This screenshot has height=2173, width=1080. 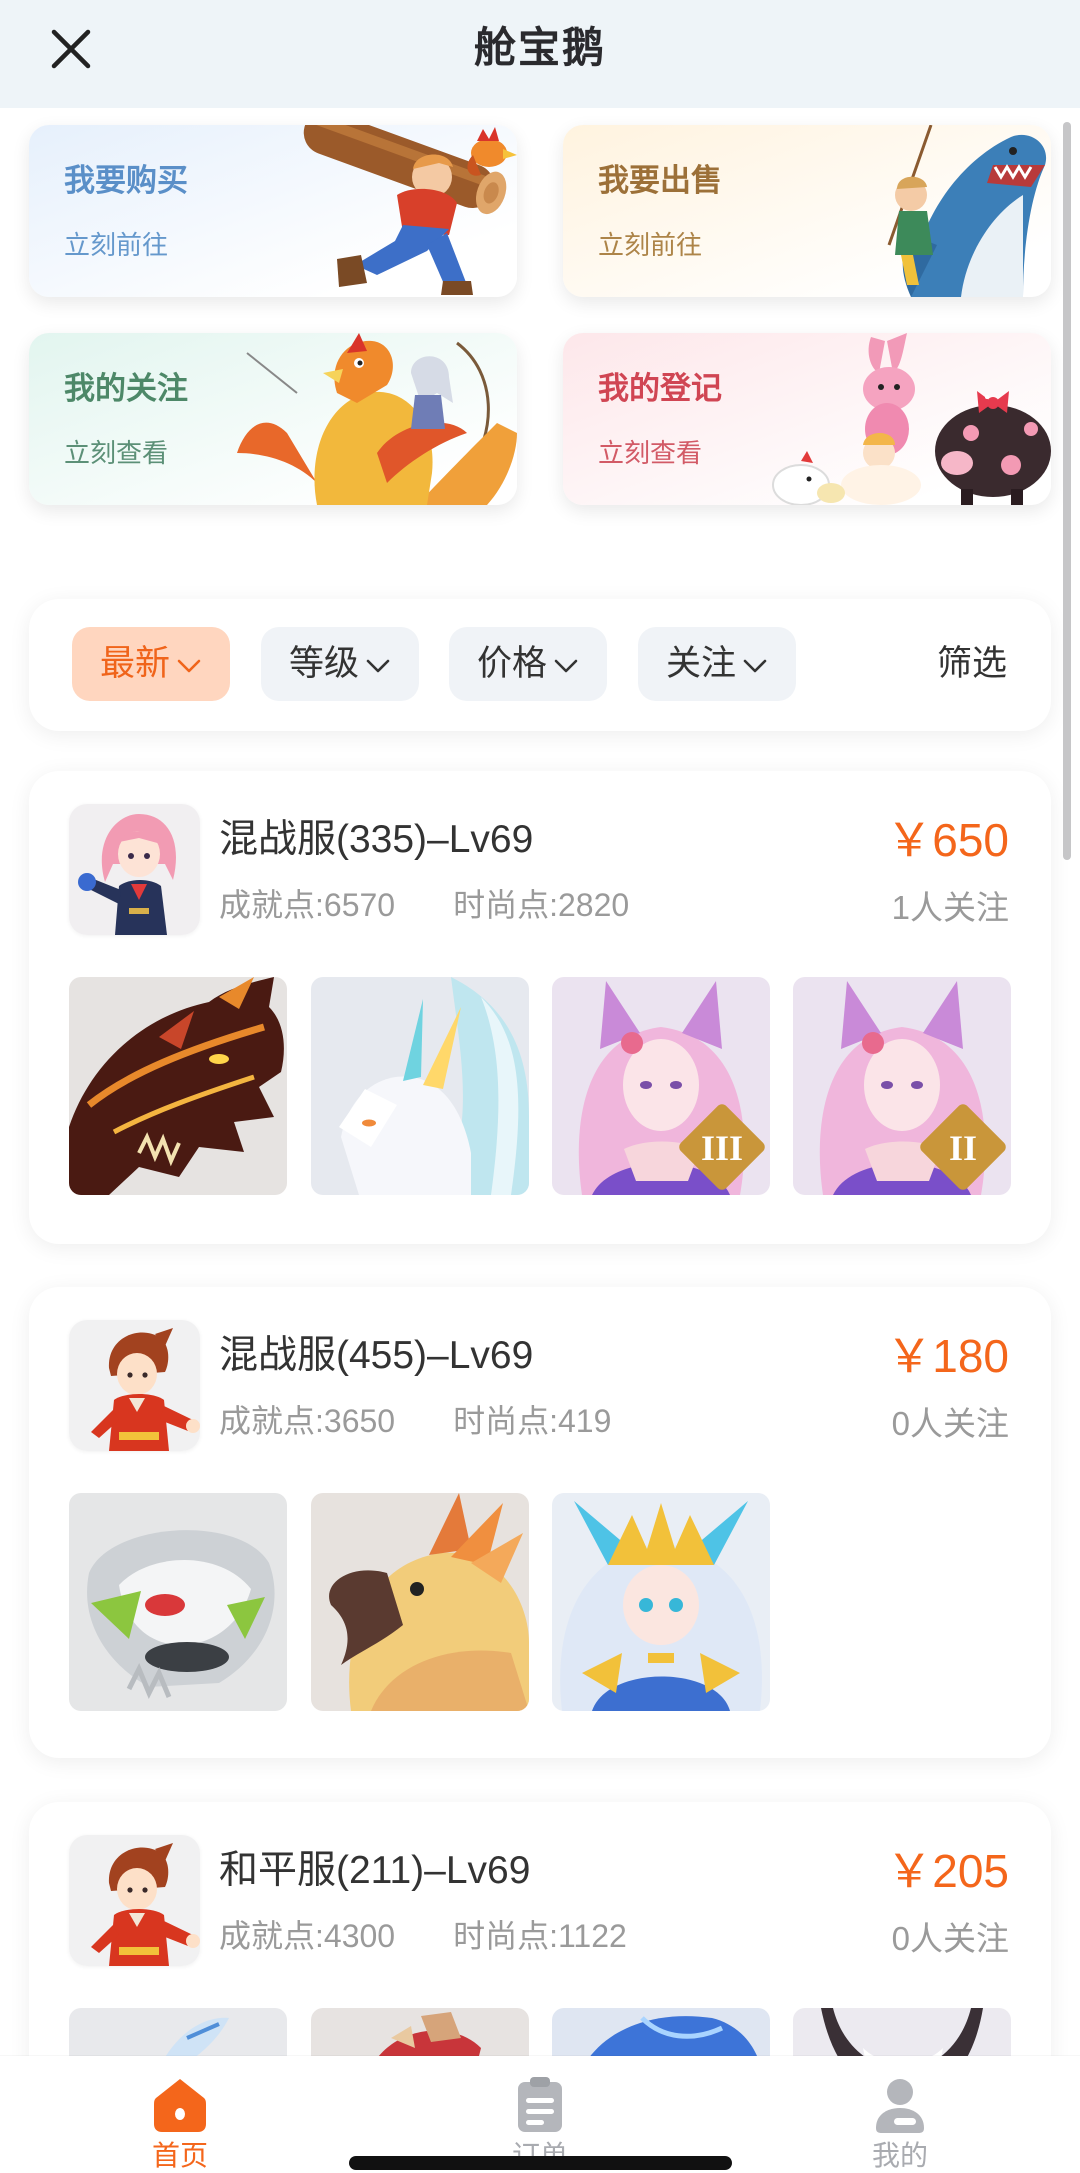 I want to click on scrollbar, so click(x=1067, y=491).